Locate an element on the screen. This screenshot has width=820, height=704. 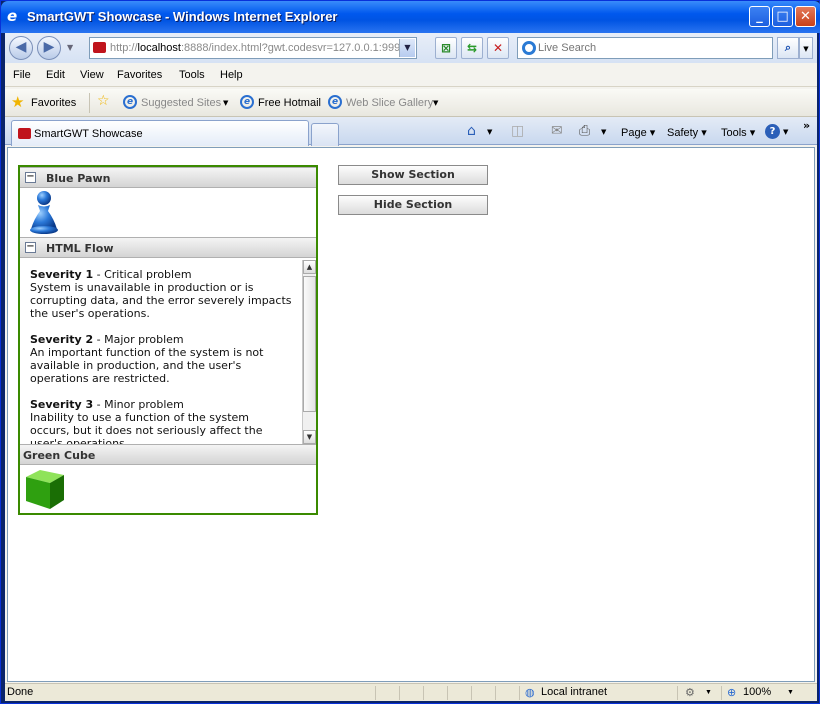
menu-view: View is located at coordinates (92, 75).